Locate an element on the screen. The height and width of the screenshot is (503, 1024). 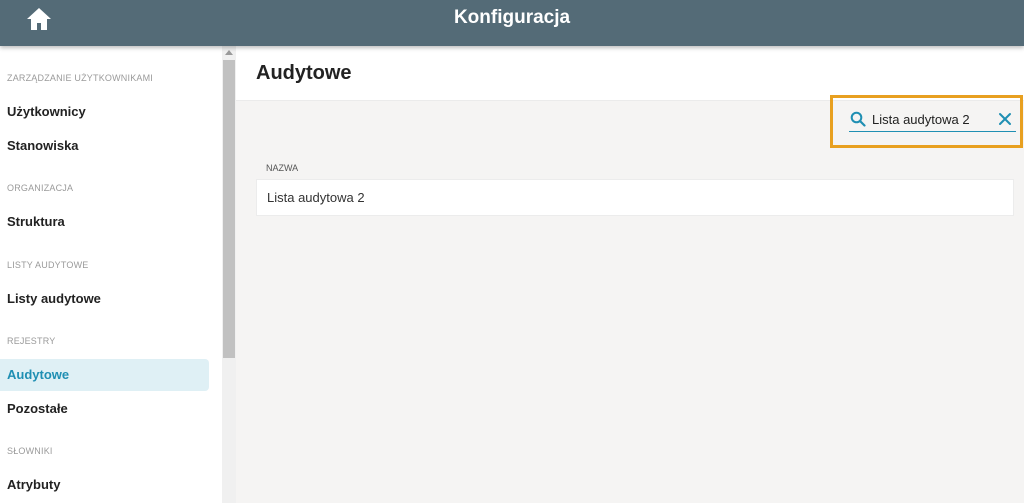
page-title: Audytowe is located at coordinates (304, 73).